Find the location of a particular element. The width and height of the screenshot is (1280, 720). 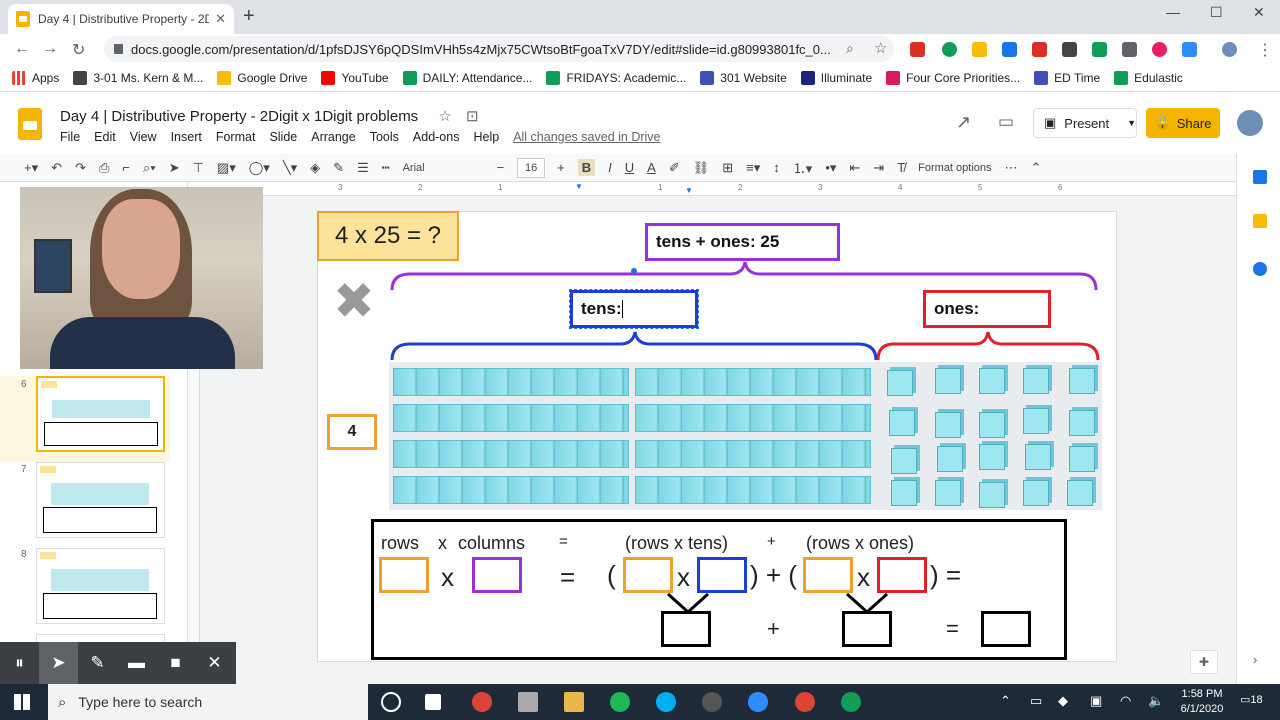

menu-tools: Tools is located at coordinates (384, 137).